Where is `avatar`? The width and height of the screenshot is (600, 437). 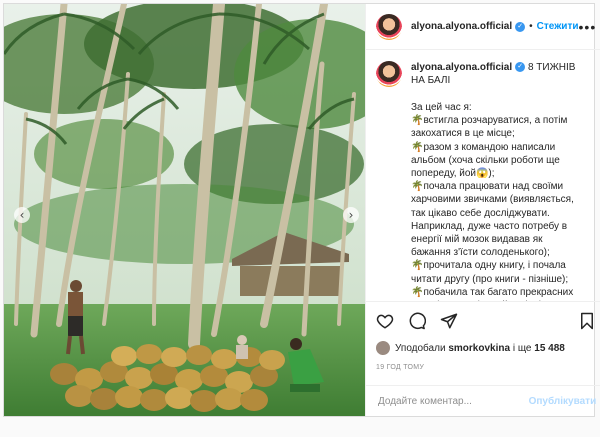 avatar is located at coordinates (389, 26).